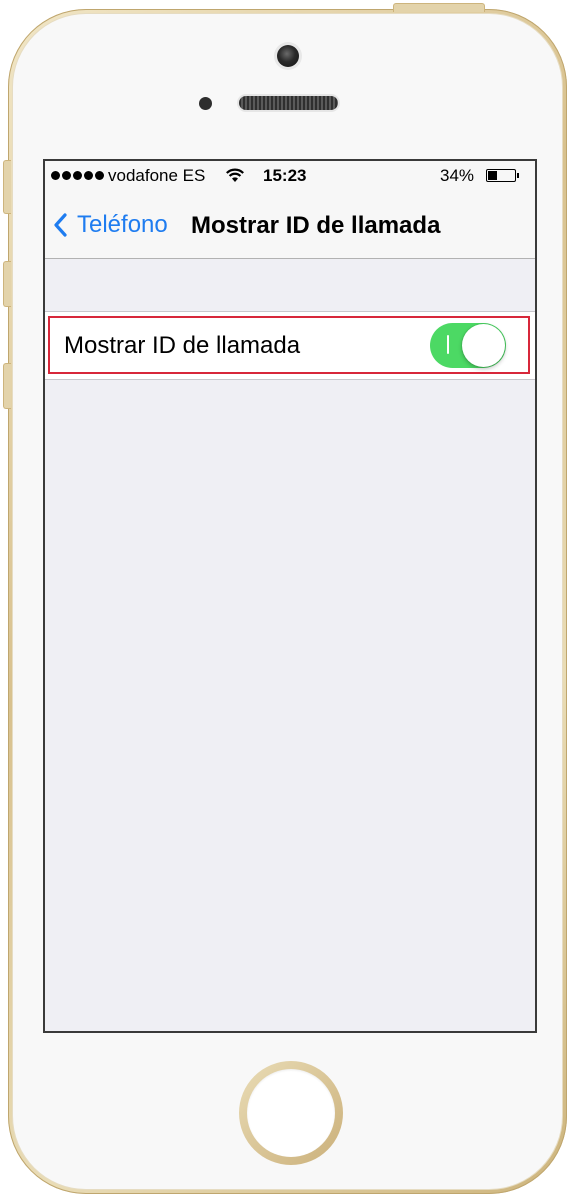  I want to click on toggle-knob, so click(483, 345).